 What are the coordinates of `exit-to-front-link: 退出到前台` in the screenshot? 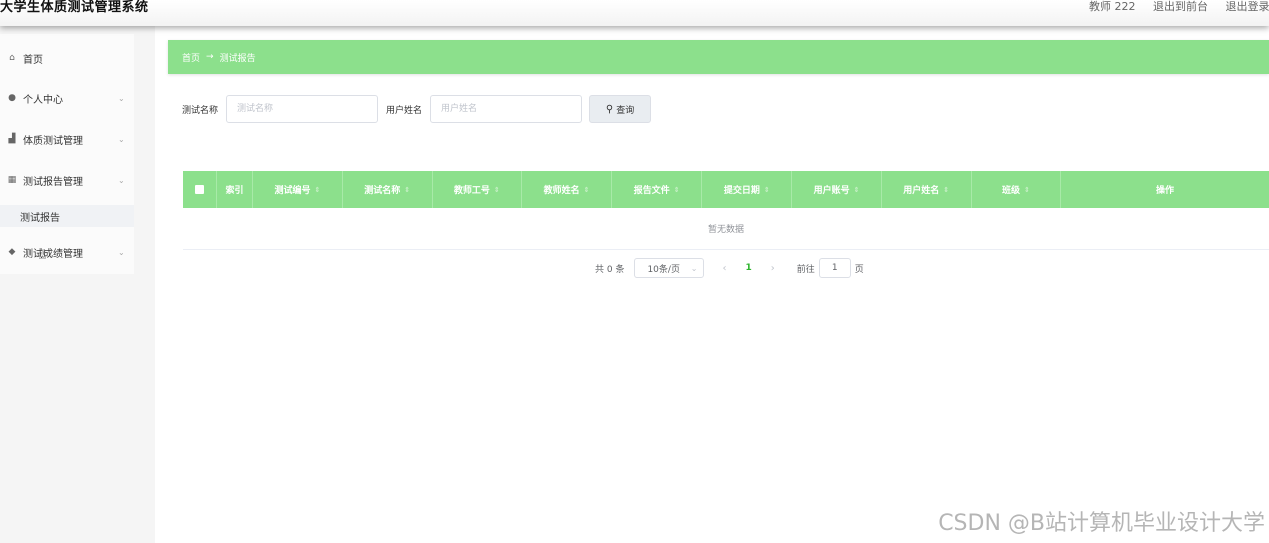 It's located at (1180, 6).